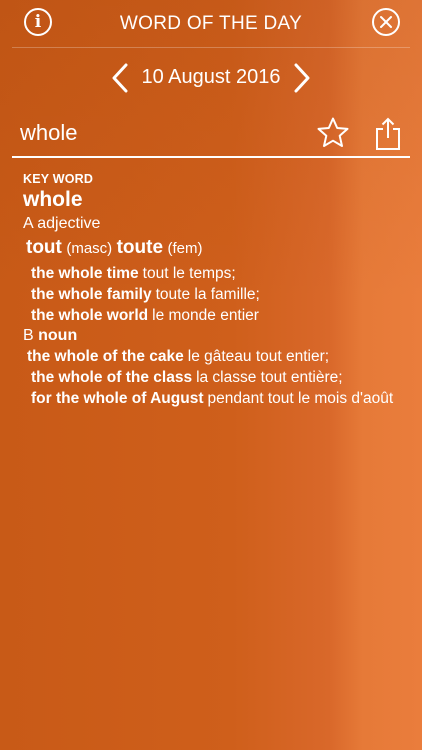 The width and height of the screenshot is (422, 750). I want to click on example-french: le gâteau tout entier;, so click(258, 356).